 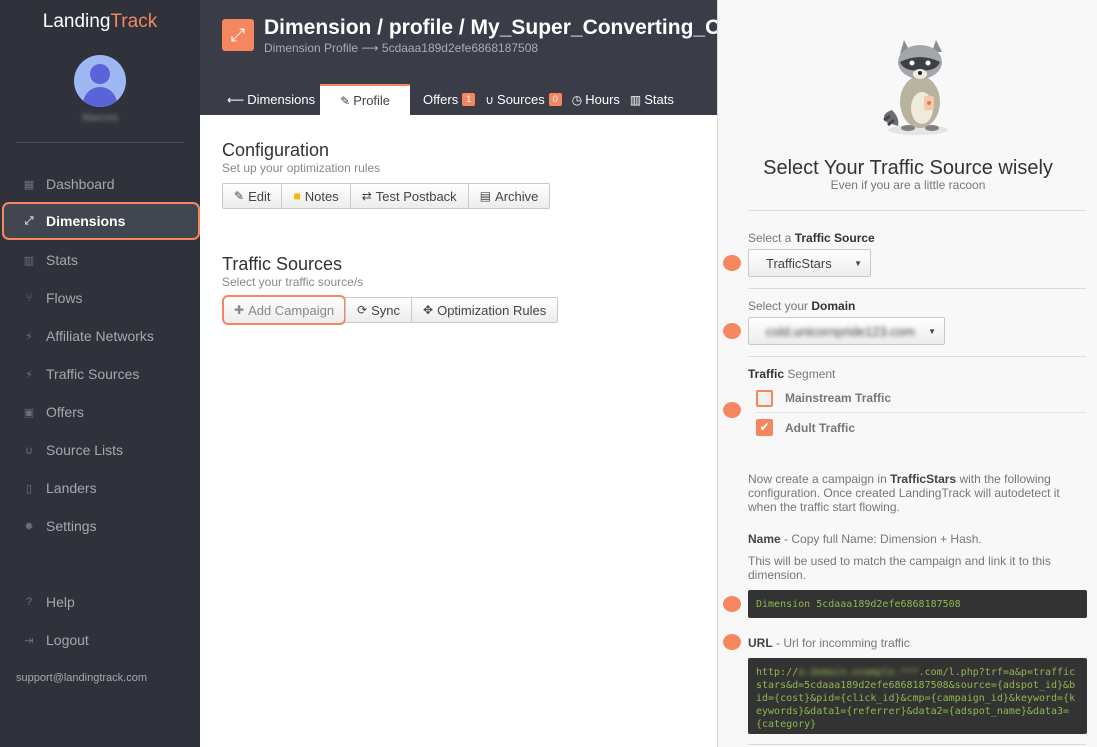 What do you see at coordinates (777, 672) in the screenshot?
I see `url-prefix: http://` at bounding box center [777, 672].